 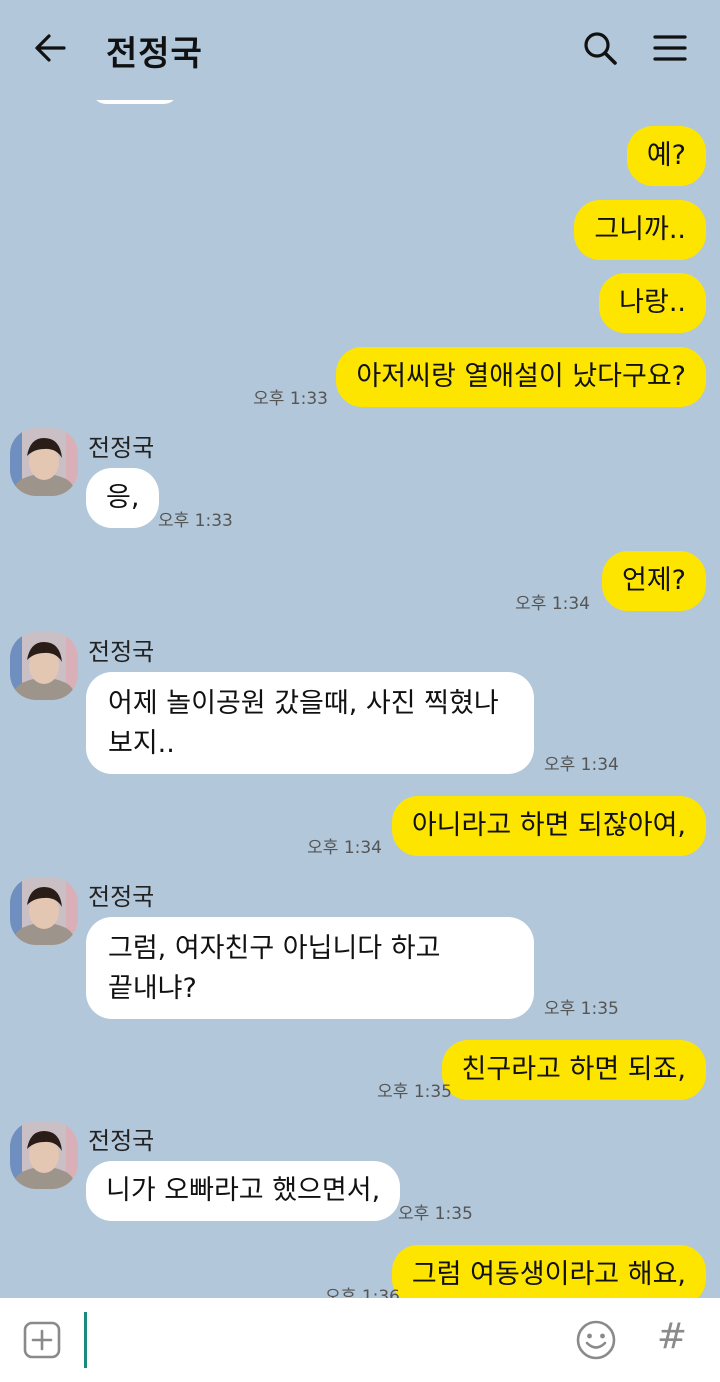 I want to click on their-message-bubble: 니가 오빠라고 했으면서,, so click(x=243, y=1191).